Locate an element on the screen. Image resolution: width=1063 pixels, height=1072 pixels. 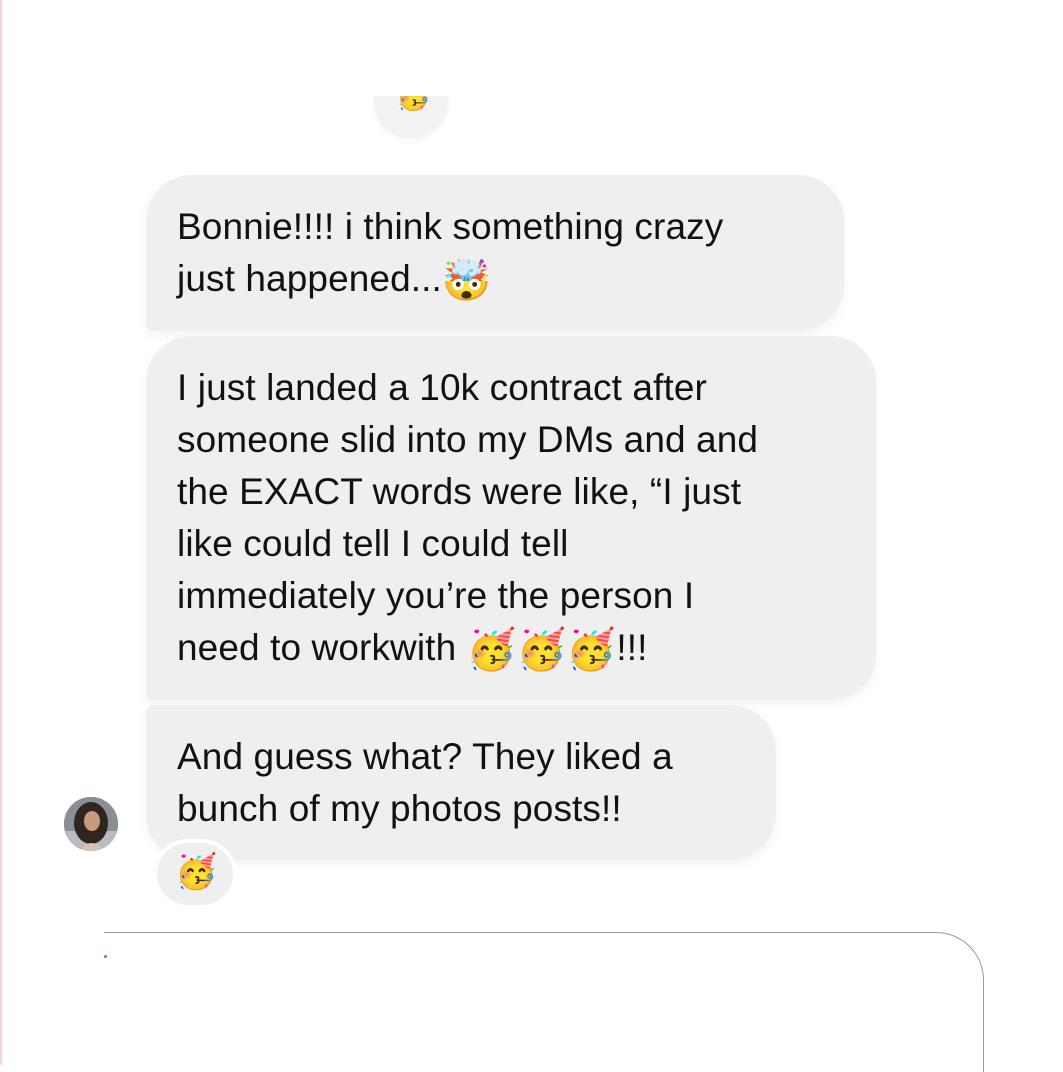
left-edge-border is located at coordinates (1, 532).